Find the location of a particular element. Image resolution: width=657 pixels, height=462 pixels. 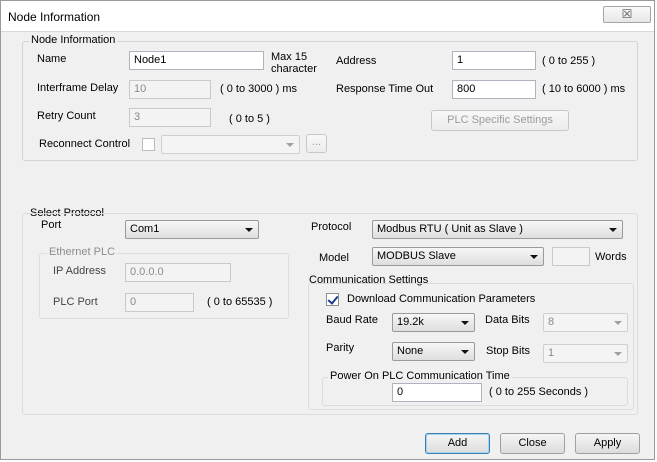

power-on-time-field: 0 is located at coordinates (437, 392).